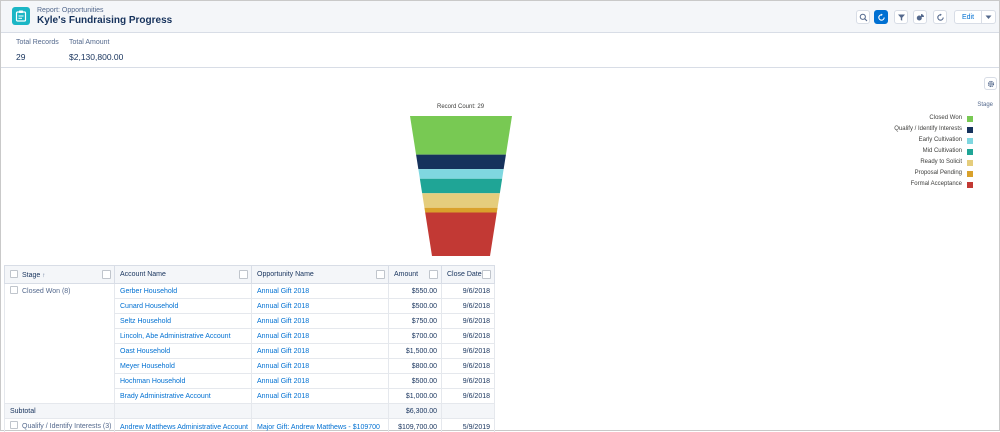 The height and width of the screenshot is (432, 1000). What do you see at coordinates (89, 42) in the screenshot?
I see `total-amount-label: Total Amount` at bounding box center [89, 42].